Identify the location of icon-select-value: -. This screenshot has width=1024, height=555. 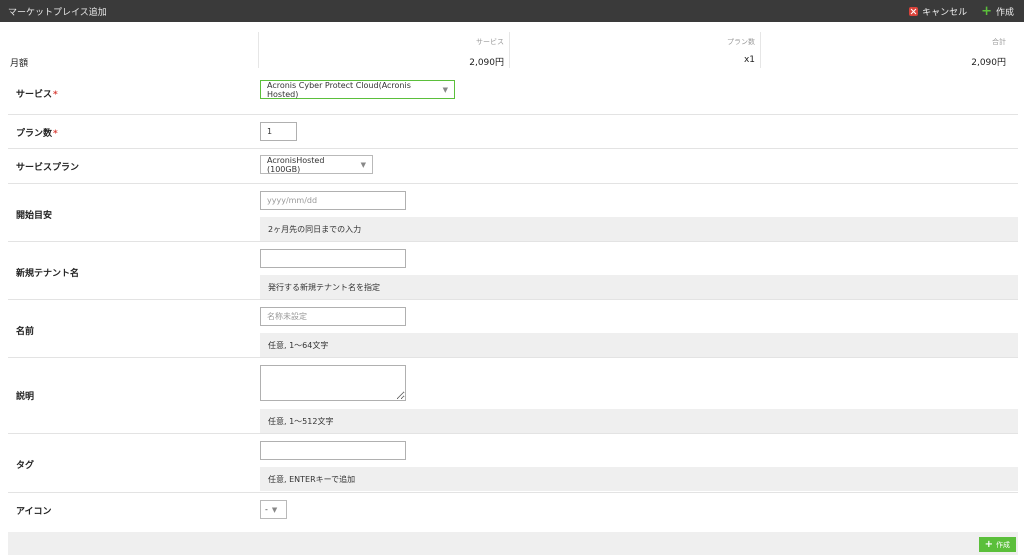
(266, 509).